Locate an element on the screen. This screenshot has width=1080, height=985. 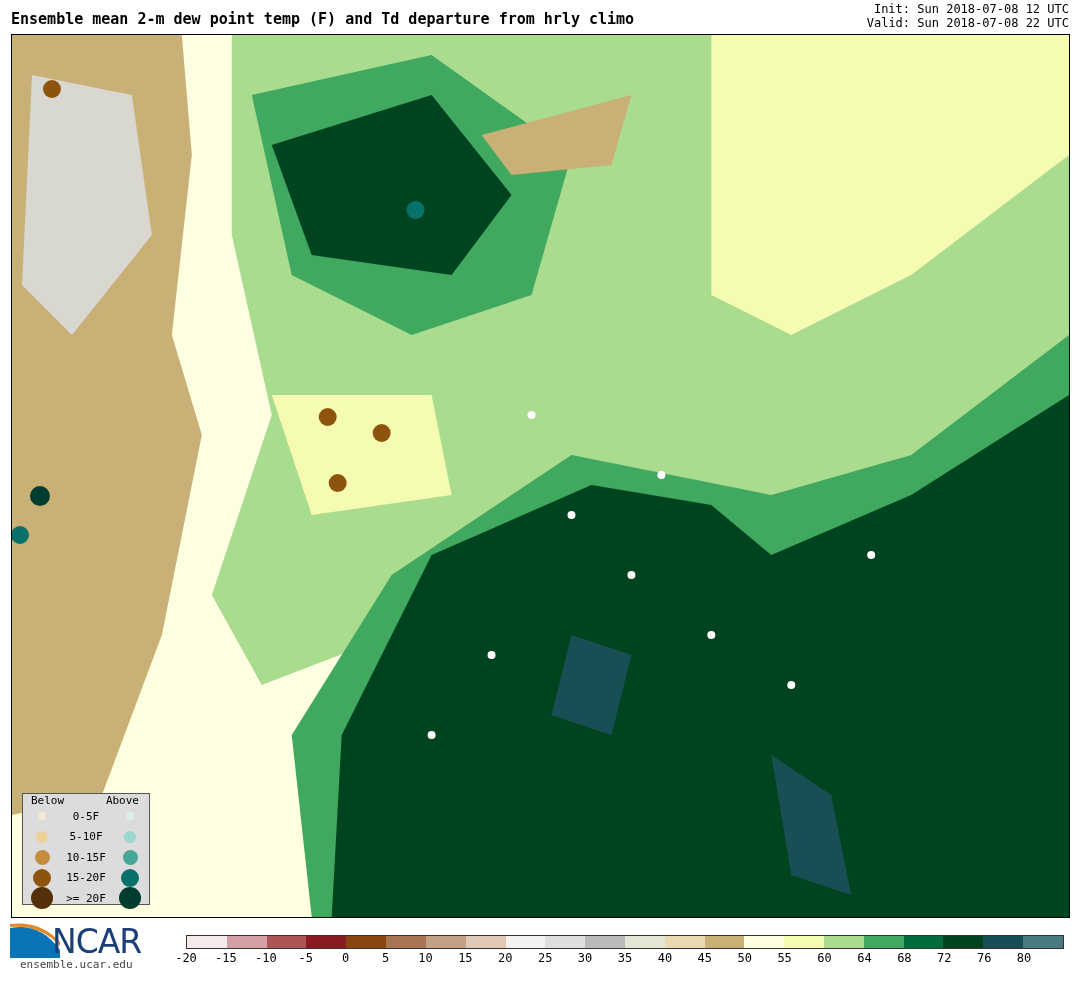
tick-label: 40 is located at coordinates (665, 958).